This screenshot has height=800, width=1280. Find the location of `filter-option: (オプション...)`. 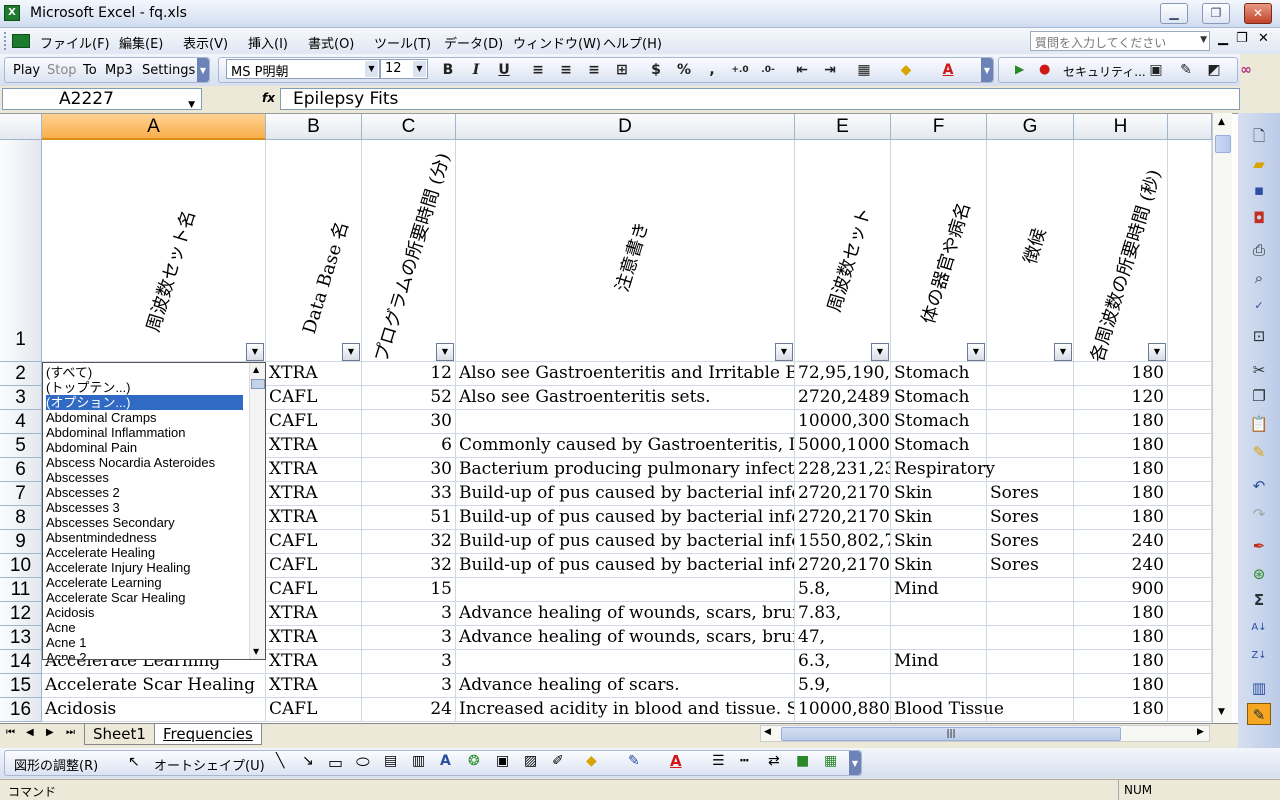

filter-option: (オプション...) is located at coordinates (144, 402).